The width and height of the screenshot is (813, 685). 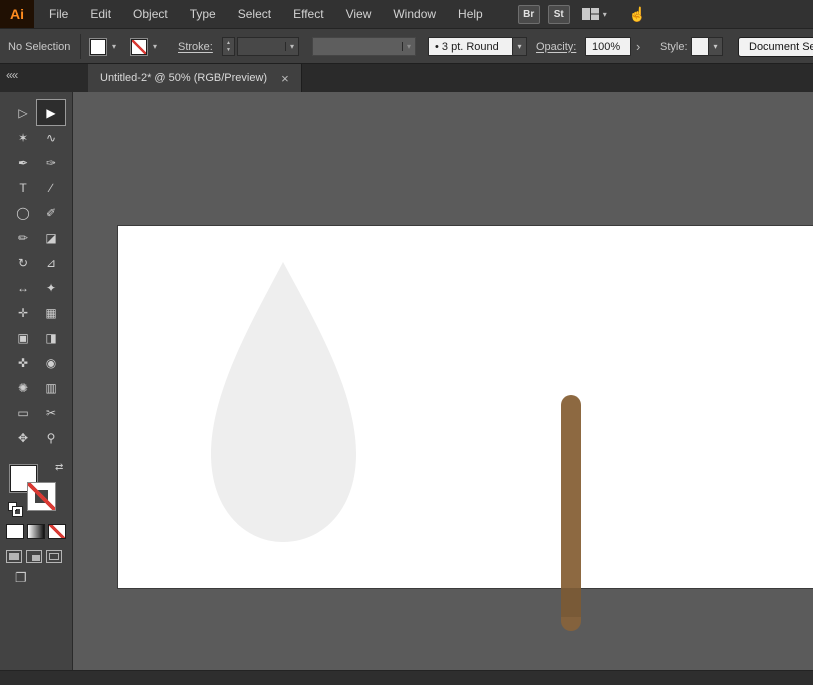 What do you see at coordinates (100, 14) in the screenshot?
I see `menu-item-edit: Edit` at bounding box center [100, 14].